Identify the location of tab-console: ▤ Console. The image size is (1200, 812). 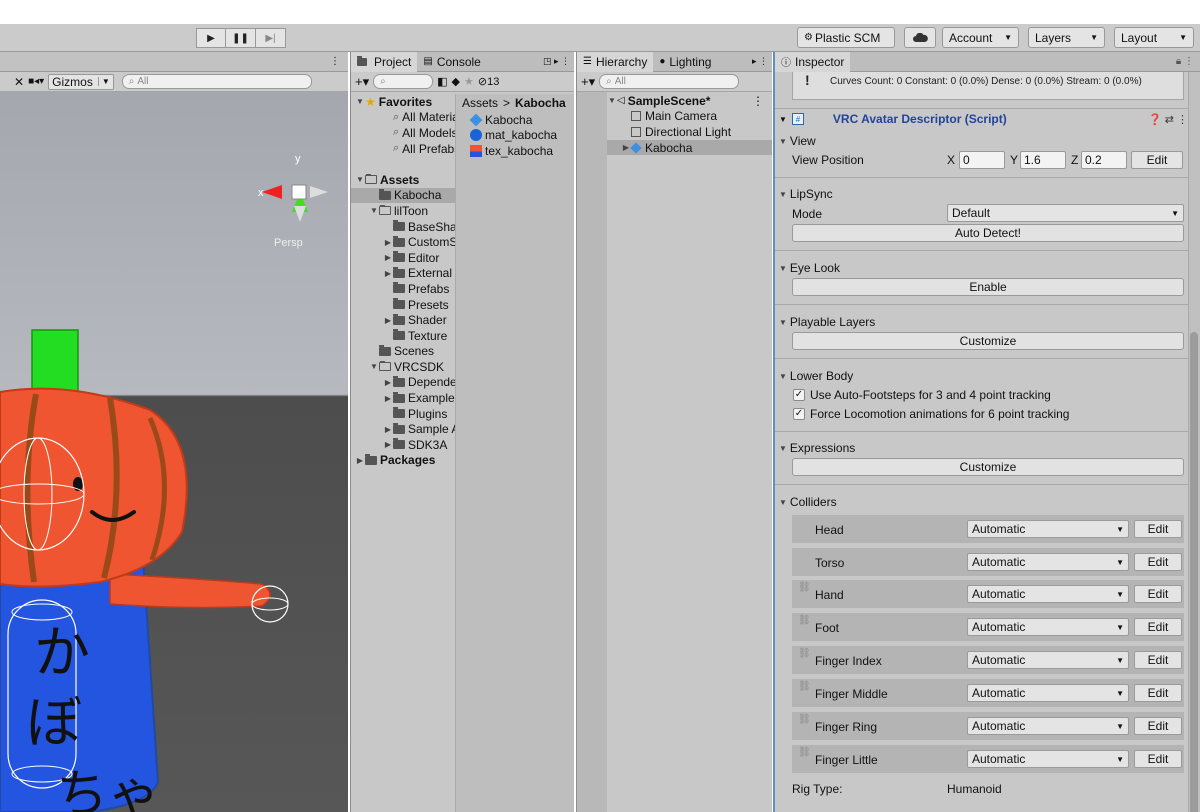
(451, 62).